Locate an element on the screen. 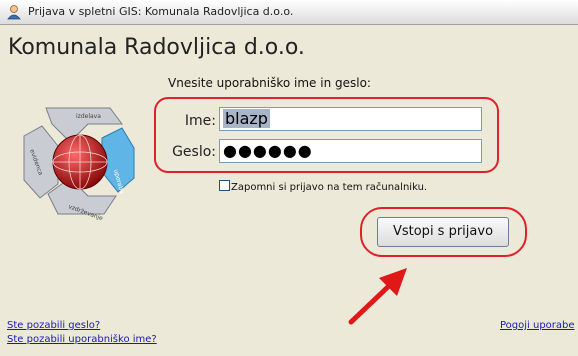 The height and width of the screenshot is (356, 578). password-label: Geslo: is located at coordinates (194, 152).